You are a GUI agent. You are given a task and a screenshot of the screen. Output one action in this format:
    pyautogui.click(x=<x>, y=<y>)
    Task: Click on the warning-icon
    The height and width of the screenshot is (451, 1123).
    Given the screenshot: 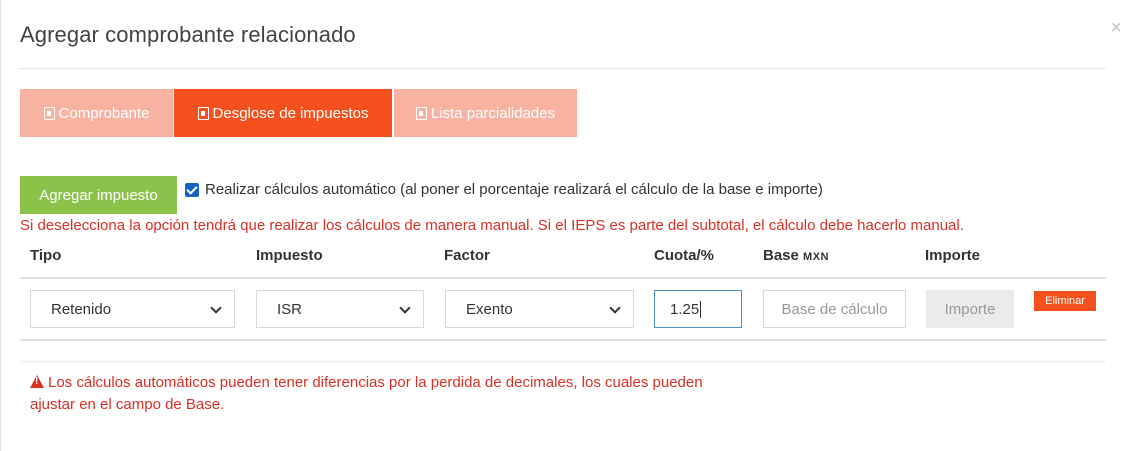 What is the action you would take?
    pyautogui.click(x=37, y=381)
    